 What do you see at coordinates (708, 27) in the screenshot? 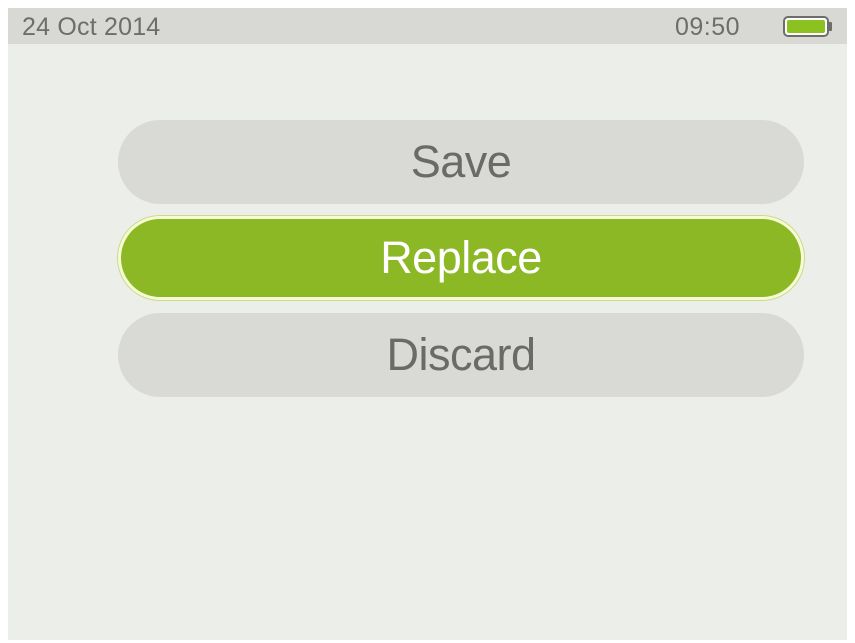
I see `status-time: 09:50` at bounding box center [708, 27].